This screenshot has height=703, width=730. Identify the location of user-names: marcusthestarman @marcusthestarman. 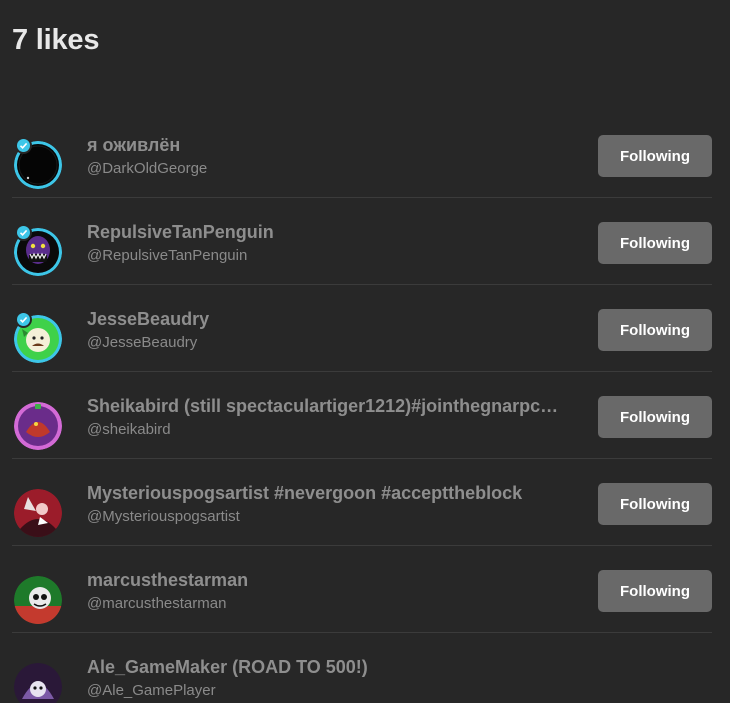
(332, 591).